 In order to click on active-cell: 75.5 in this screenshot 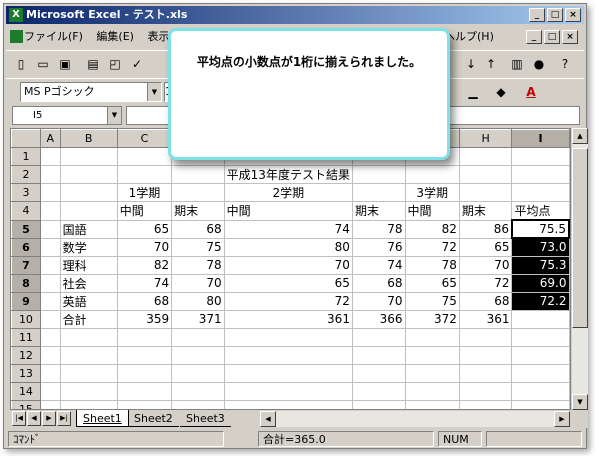, I will do `click(540, 229)`.